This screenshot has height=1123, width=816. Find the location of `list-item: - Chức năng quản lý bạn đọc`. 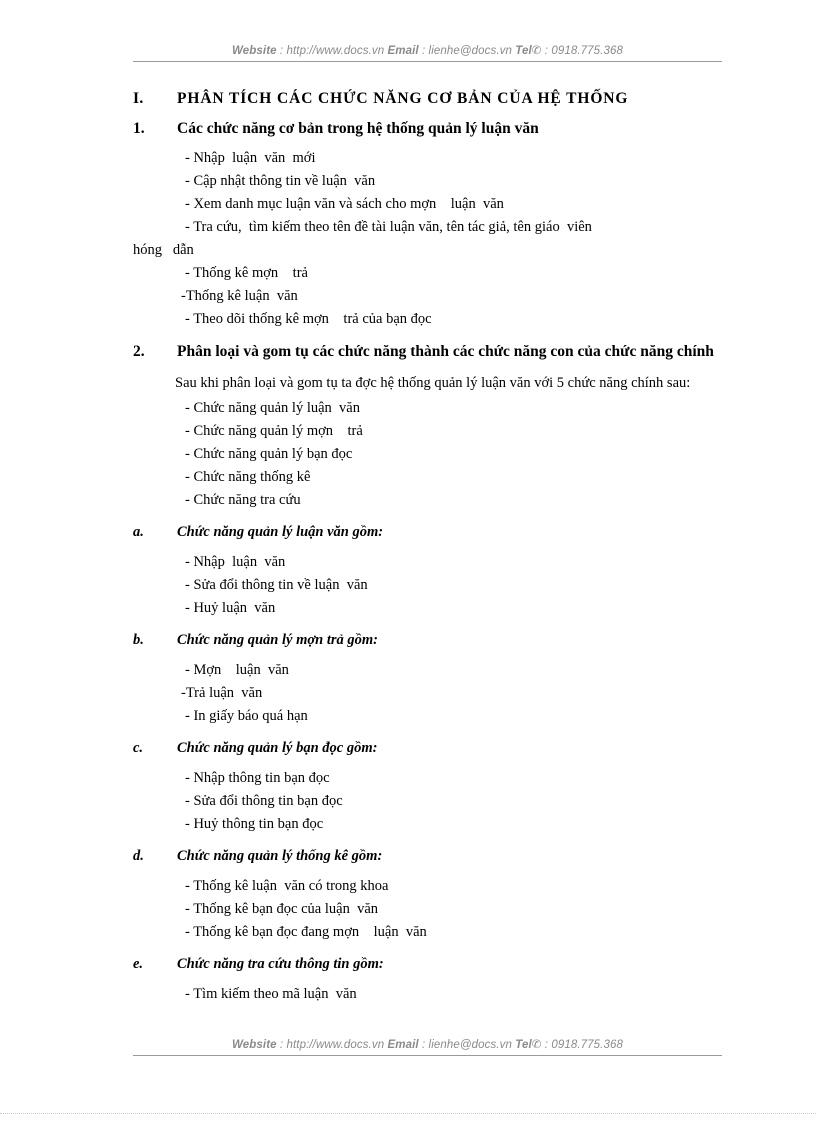

list-item: - Chức năng quản lý bạn đọc is located at coordinates (269, 454).